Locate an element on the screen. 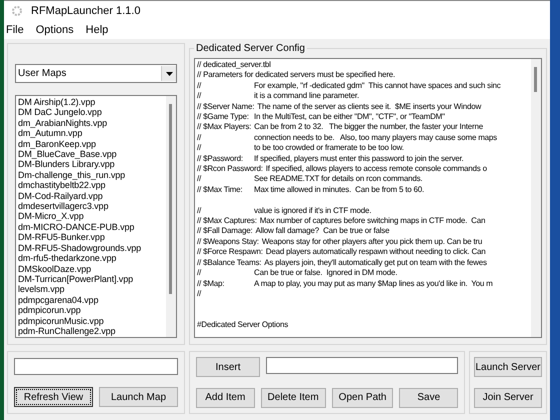  config-line: // Parameters for dedicated servers must be specified here. is located at coordinates (296, 75).